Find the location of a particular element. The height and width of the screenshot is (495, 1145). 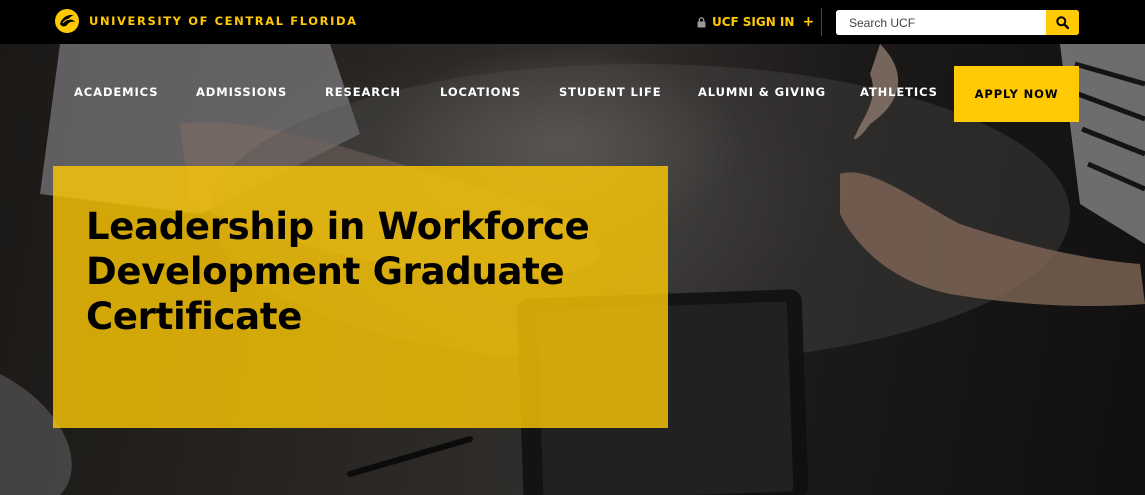

nav-research: RESEARCH is located at coordinates (363, 92).